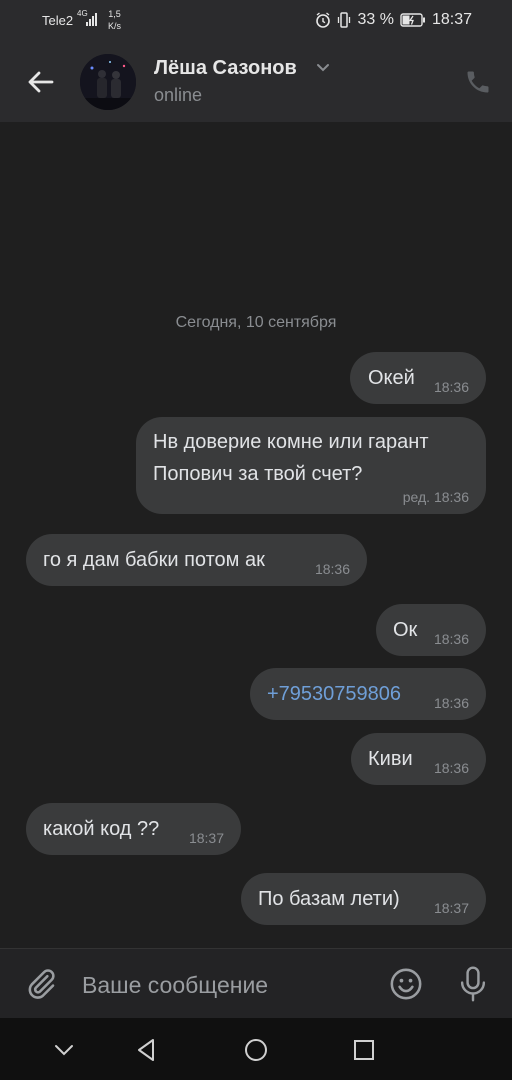 The height and width of the screenshot is (1080, 512). I want to click on navigation-bar, so click(256, 1049).